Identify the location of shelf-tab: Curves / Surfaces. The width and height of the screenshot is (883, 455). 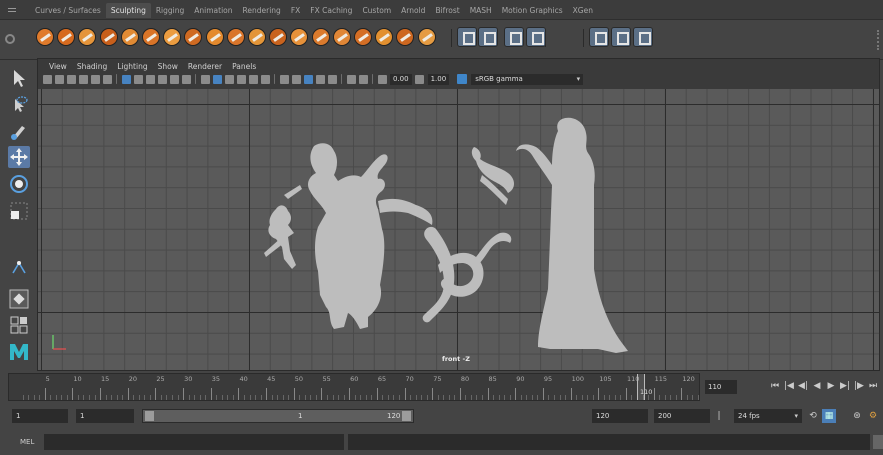
(68, 10).